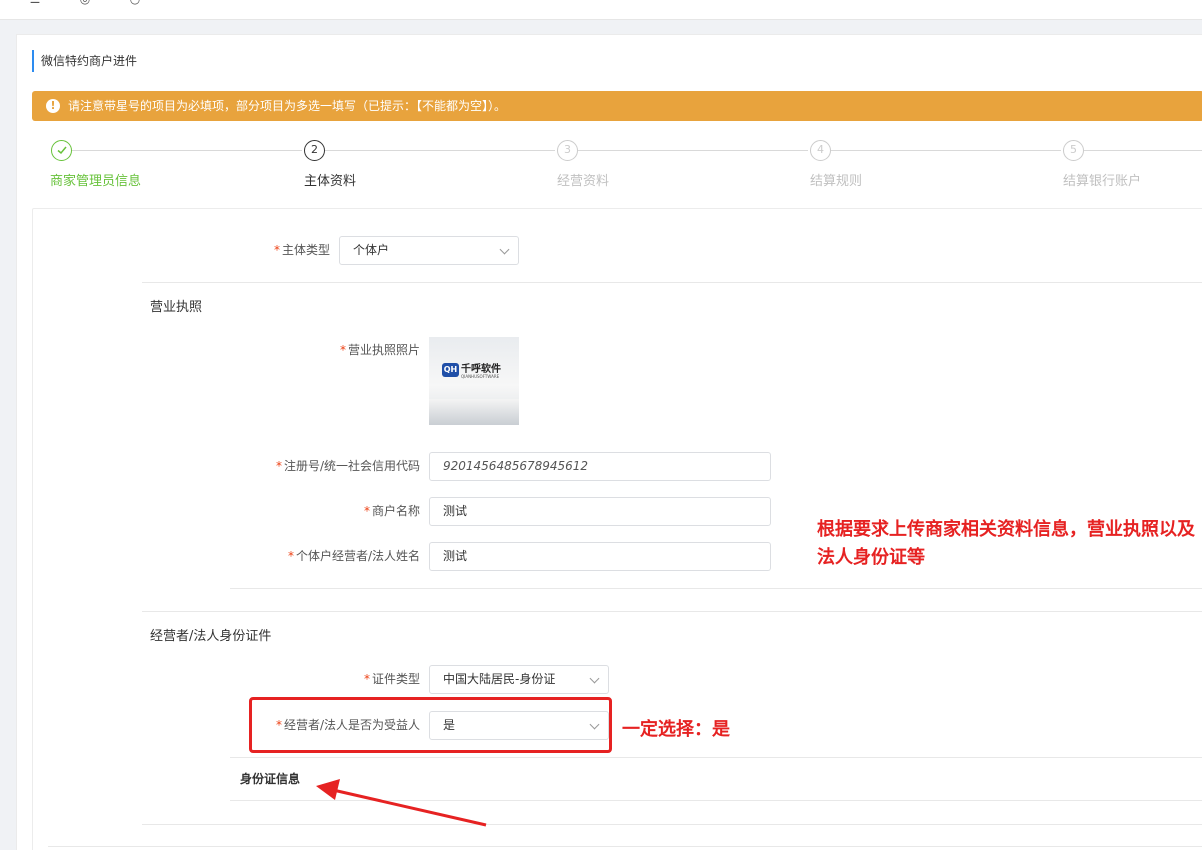 The width and height of the screenshot is (1202, 850). Describe the element at coordinates (1006, 543) in the screenshot. I see `annotation-upload-note: 根据要求上传商家相关资料信息，营业执照以及法人身份证等` at that location.